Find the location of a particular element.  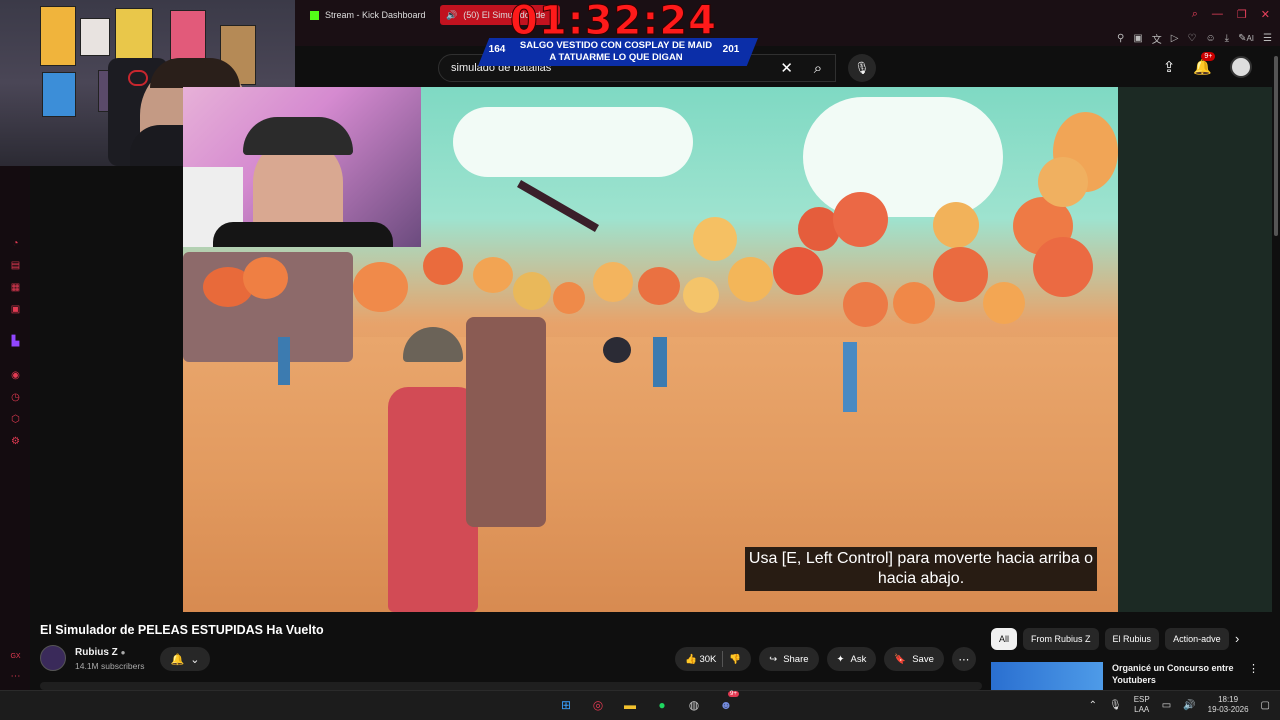

clock: 18:19 19-03-2026 is located at coordinates (1228, 705).